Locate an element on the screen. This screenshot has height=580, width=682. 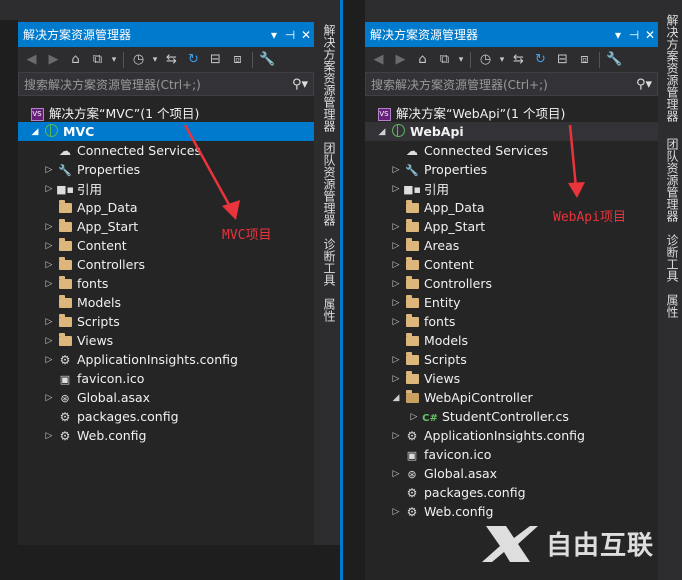
annotation-arrow-right is located at coordinates (576, 161).